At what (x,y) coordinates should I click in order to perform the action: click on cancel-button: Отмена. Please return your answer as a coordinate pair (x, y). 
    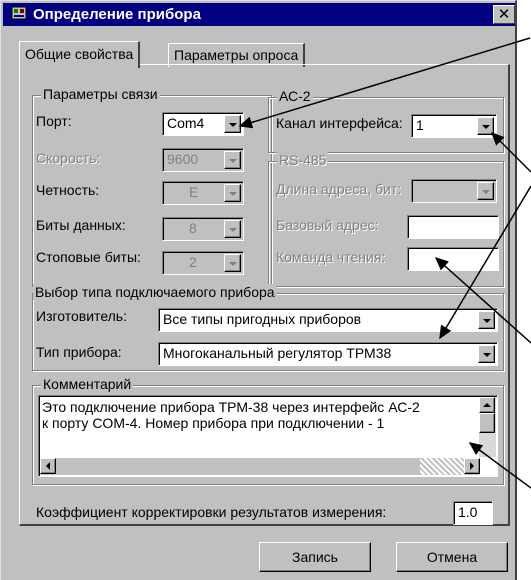
    Looking at the image, I should click on (452, 557).